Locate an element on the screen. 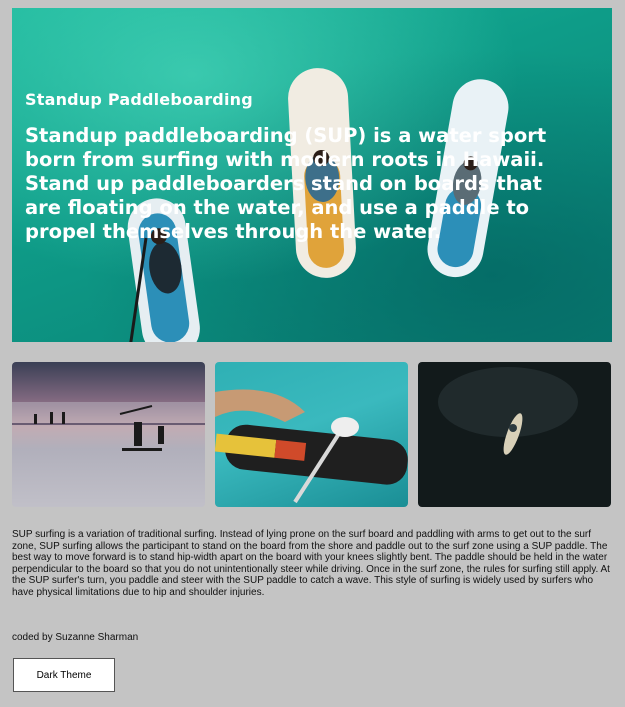  author-credit: coded by Suzanne Sharman is located at coordinates (75, 637).